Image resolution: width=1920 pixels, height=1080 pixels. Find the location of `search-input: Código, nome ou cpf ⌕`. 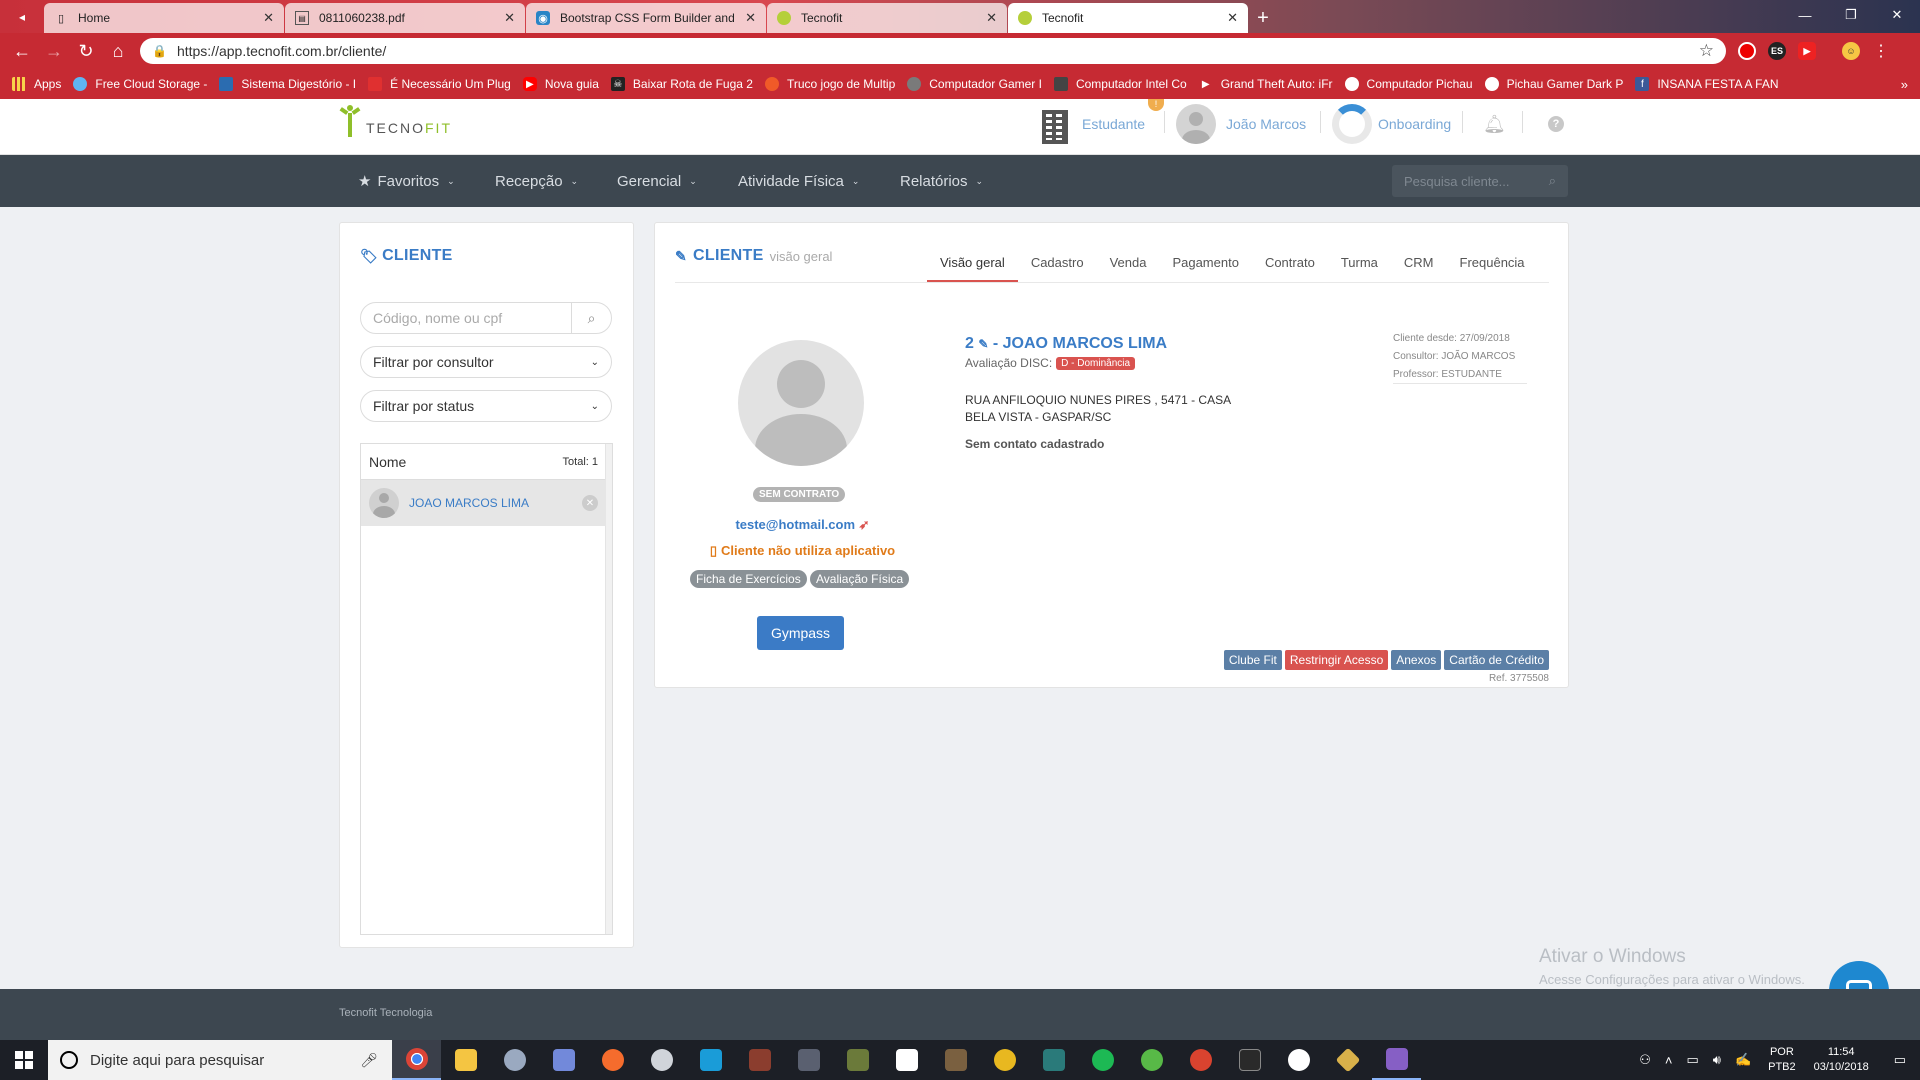

search-input: Código, nome ou cpf ⌕ is located at coordinates (486, 318).